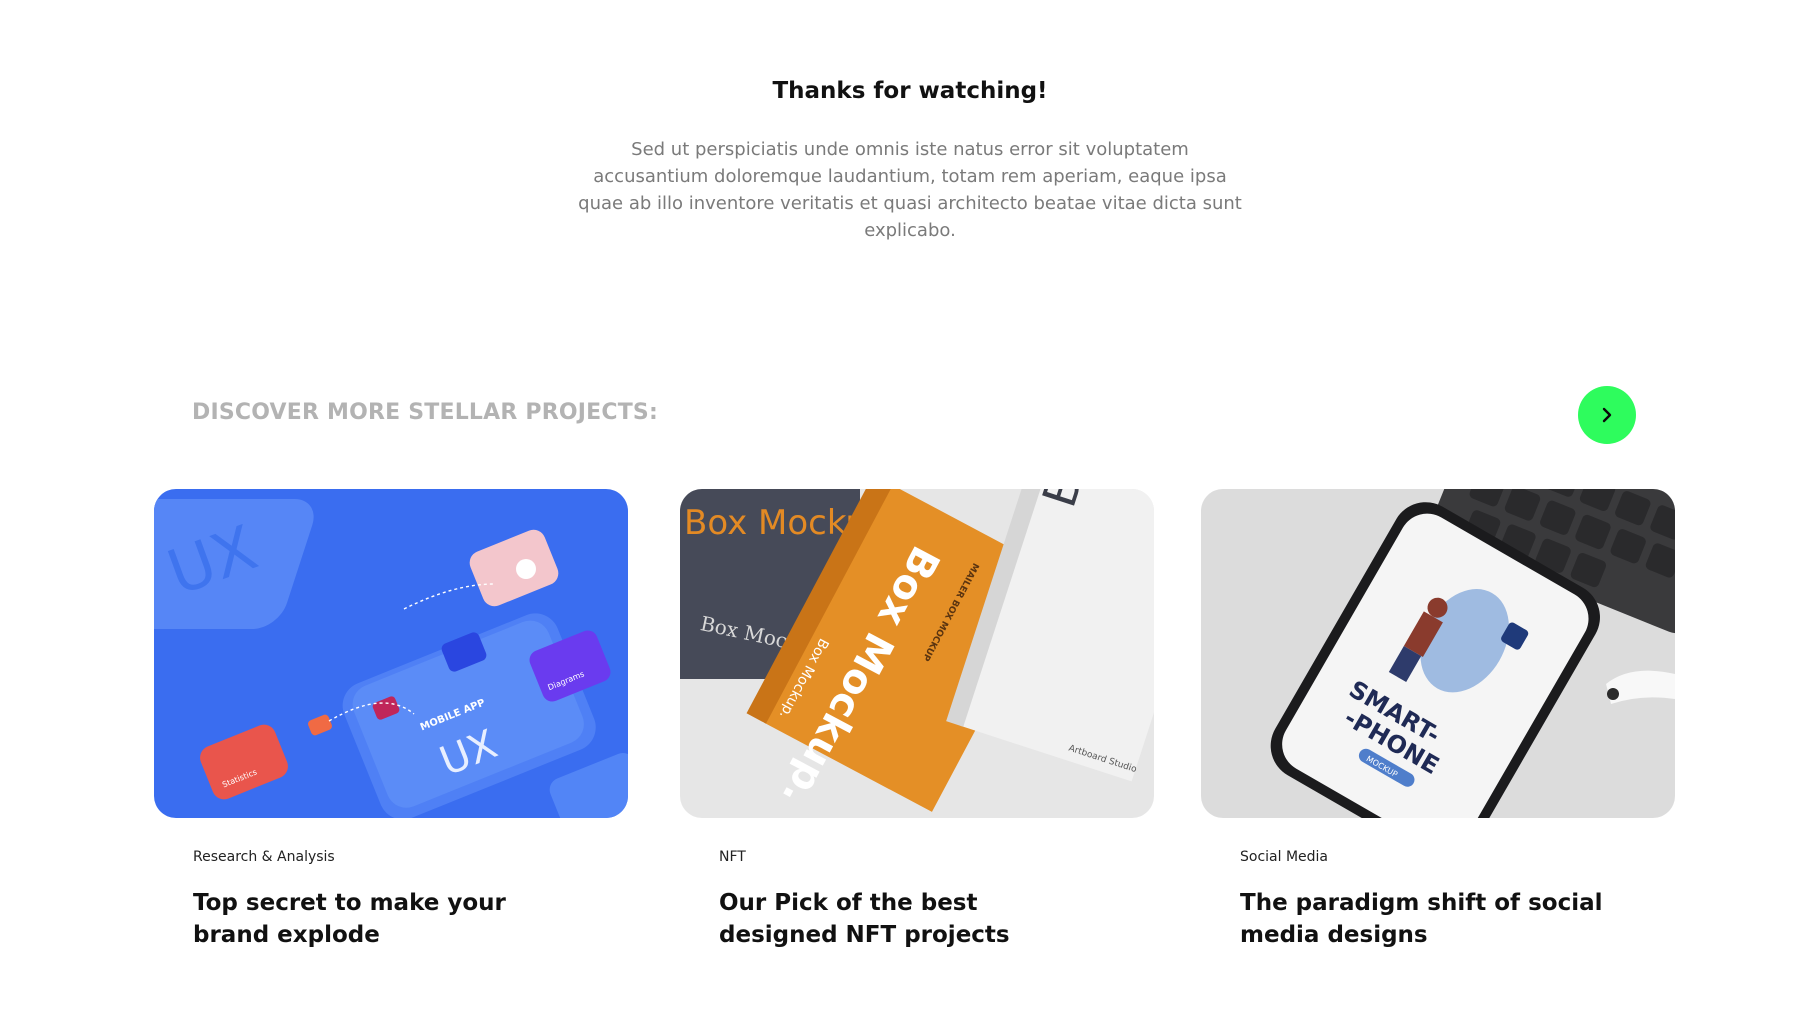 The image size is (1820, 1024). Describe the element at coordinates (391, 919) in the screenshot. I see `project-title: Top secret to make your brand explode` at that location.